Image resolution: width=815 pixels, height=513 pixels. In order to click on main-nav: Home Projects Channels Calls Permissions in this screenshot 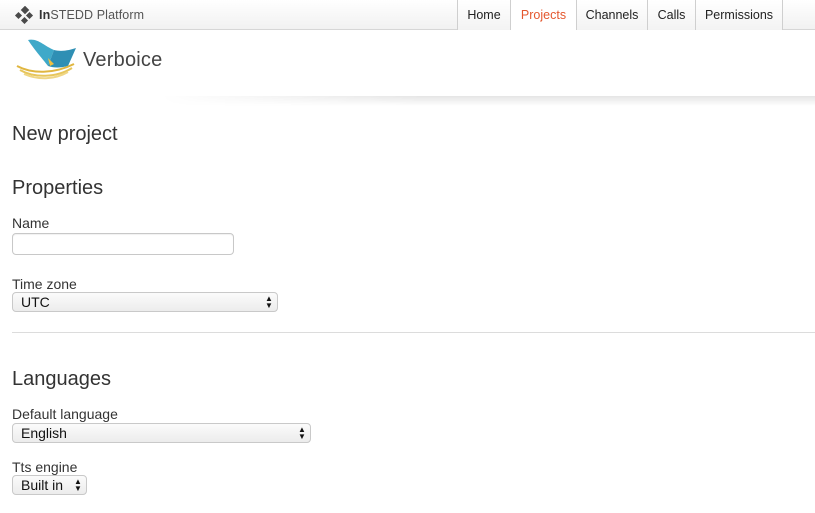, I will do `click(620, 15)`.